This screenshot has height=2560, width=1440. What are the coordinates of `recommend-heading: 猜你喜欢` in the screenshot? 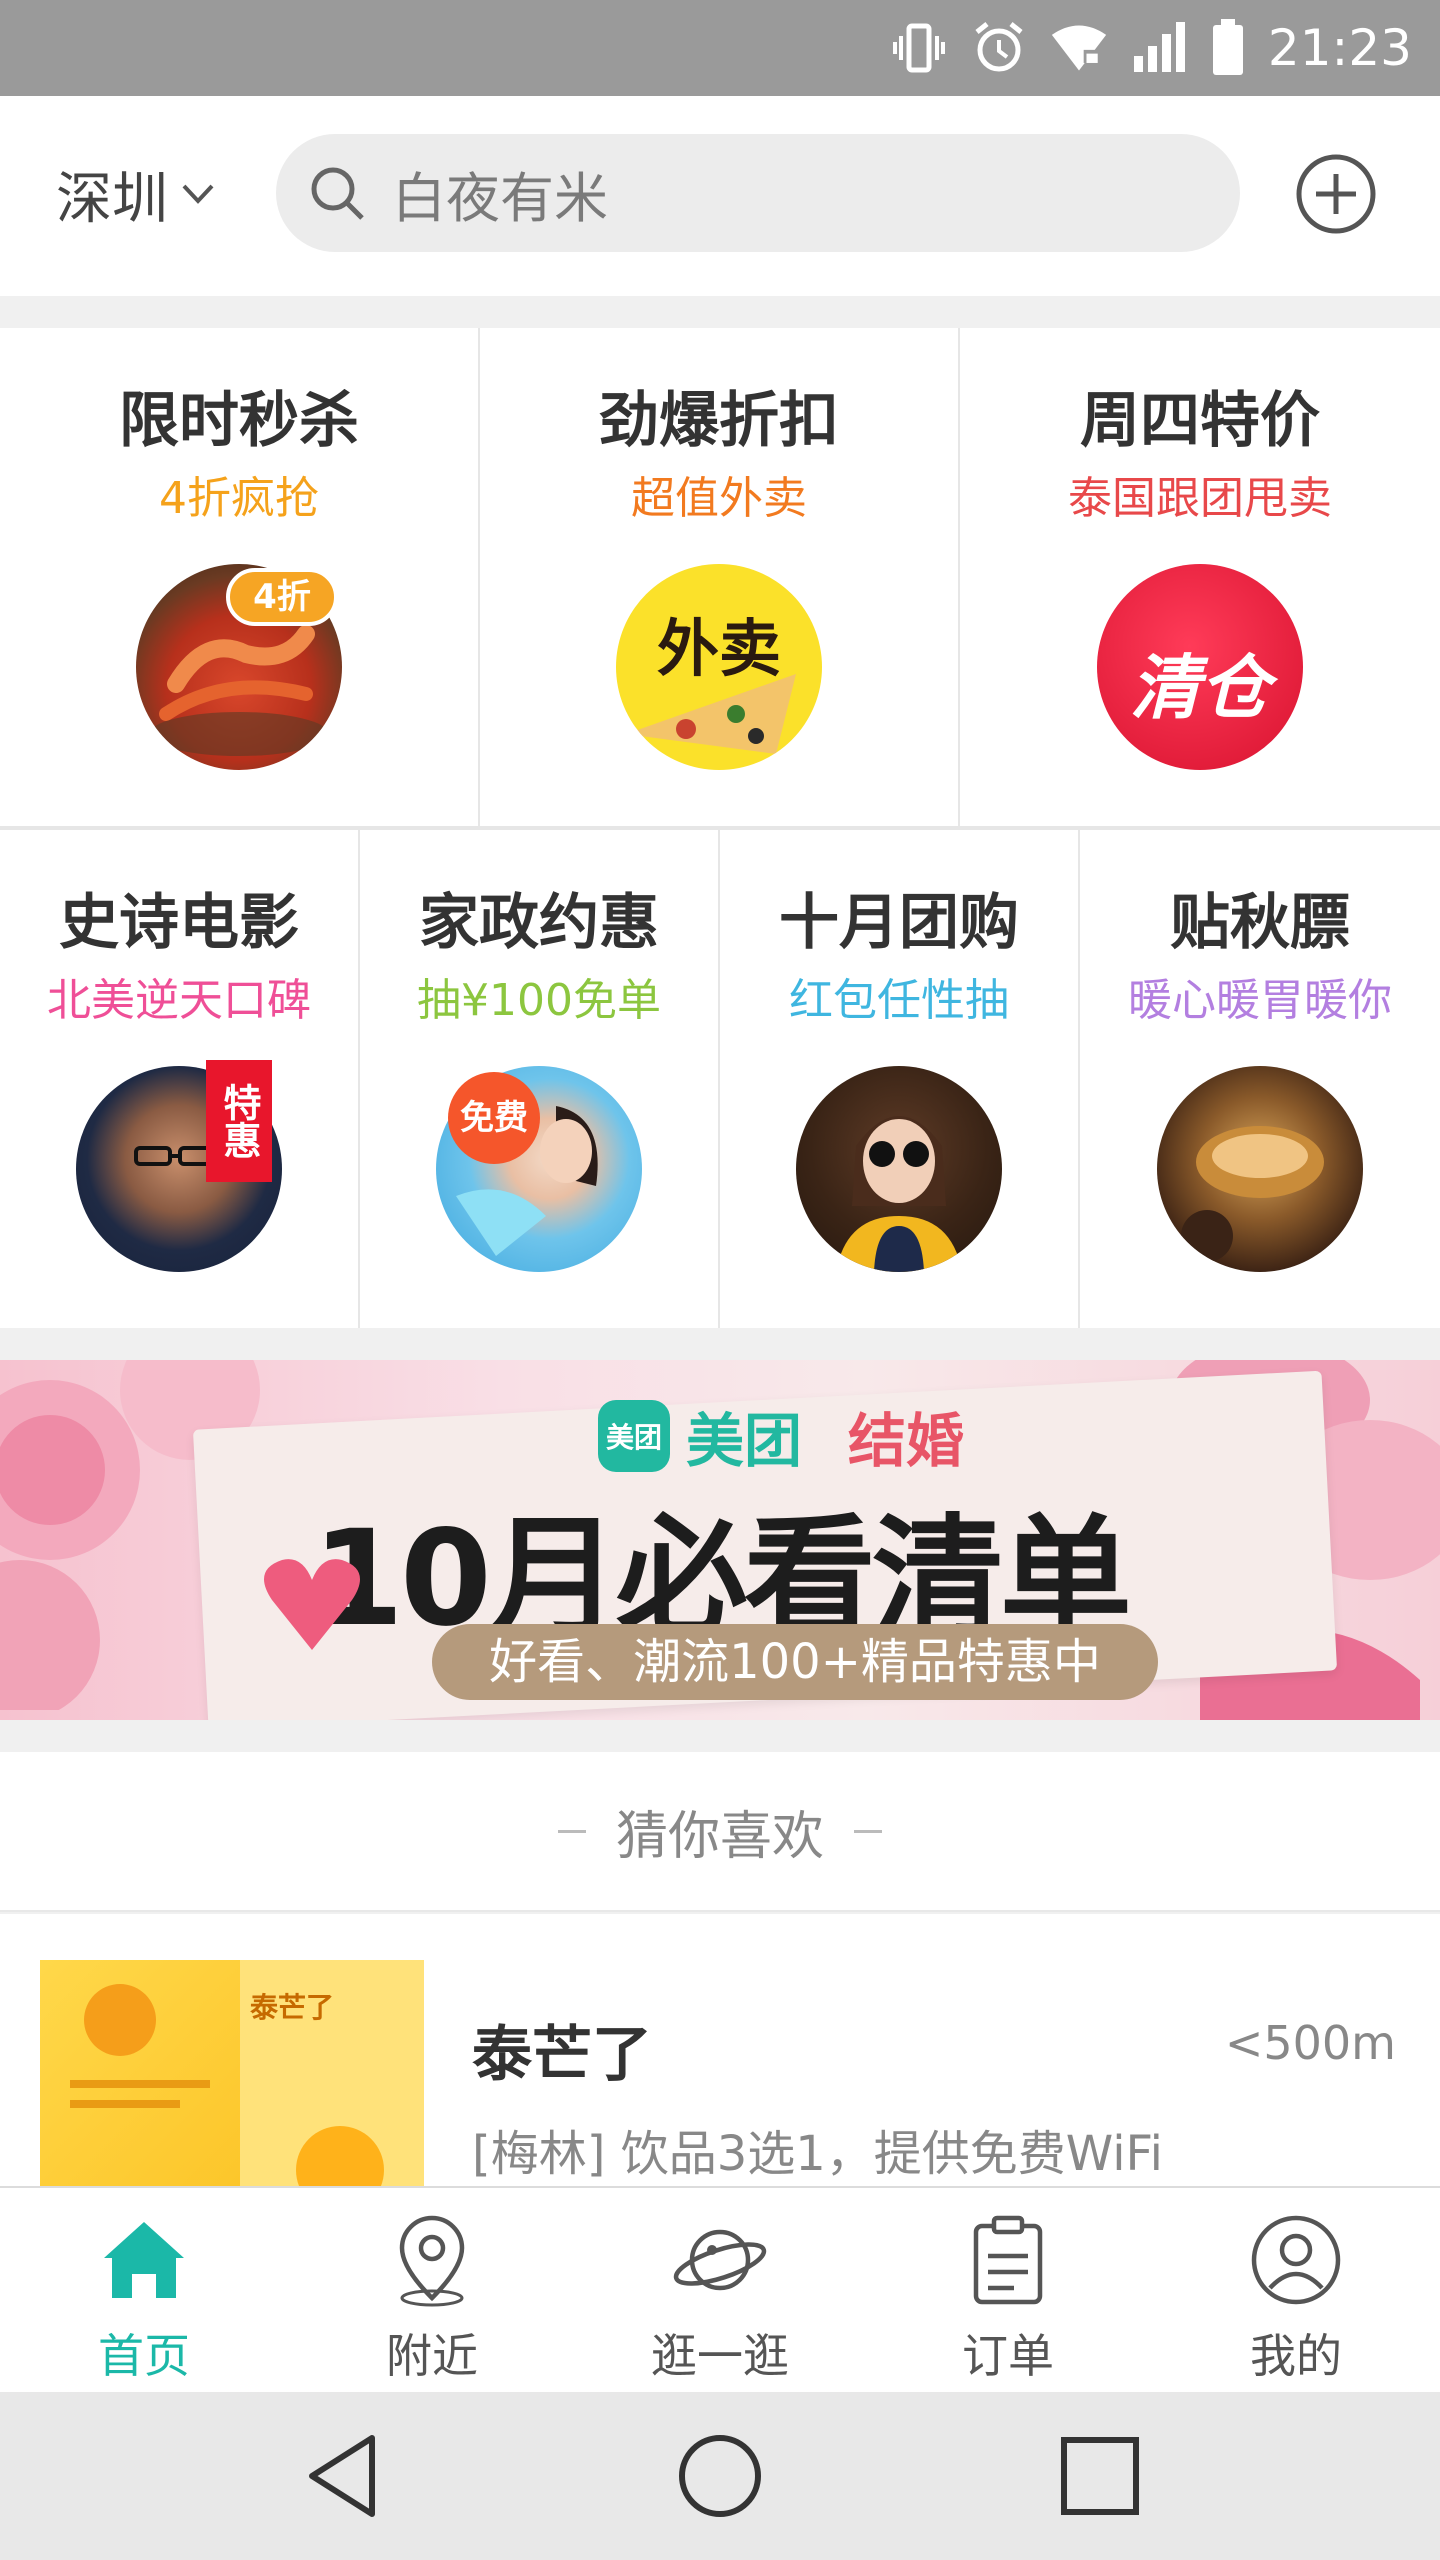 It's located at (720, 1832).